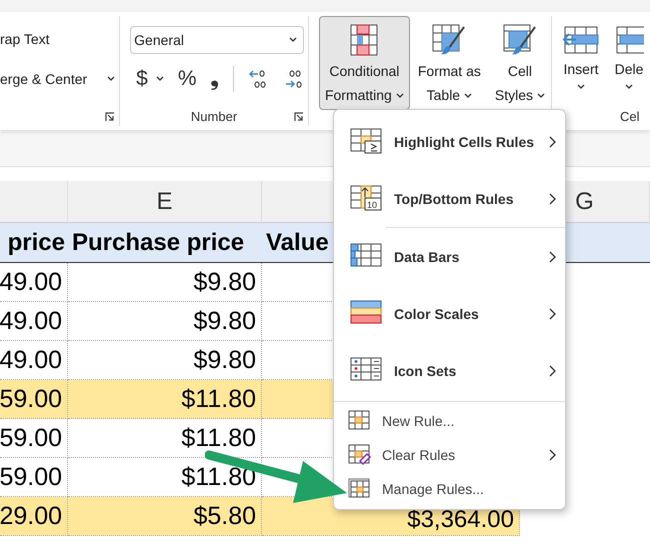 The image size is (650, 545). I want to click on group-label: Cel, so click(630, 116).